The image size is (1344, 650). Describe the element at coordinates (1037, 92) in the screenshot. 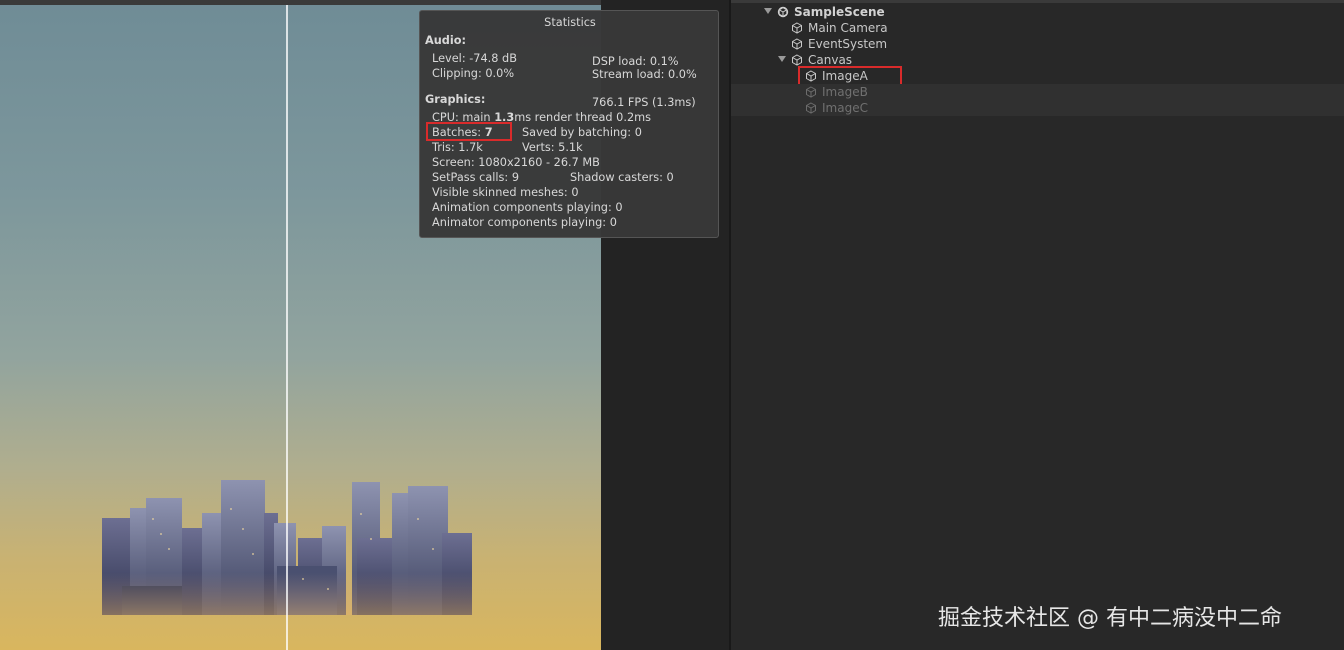

I see `hierarchy-item-imageb: ImageB` at that location.